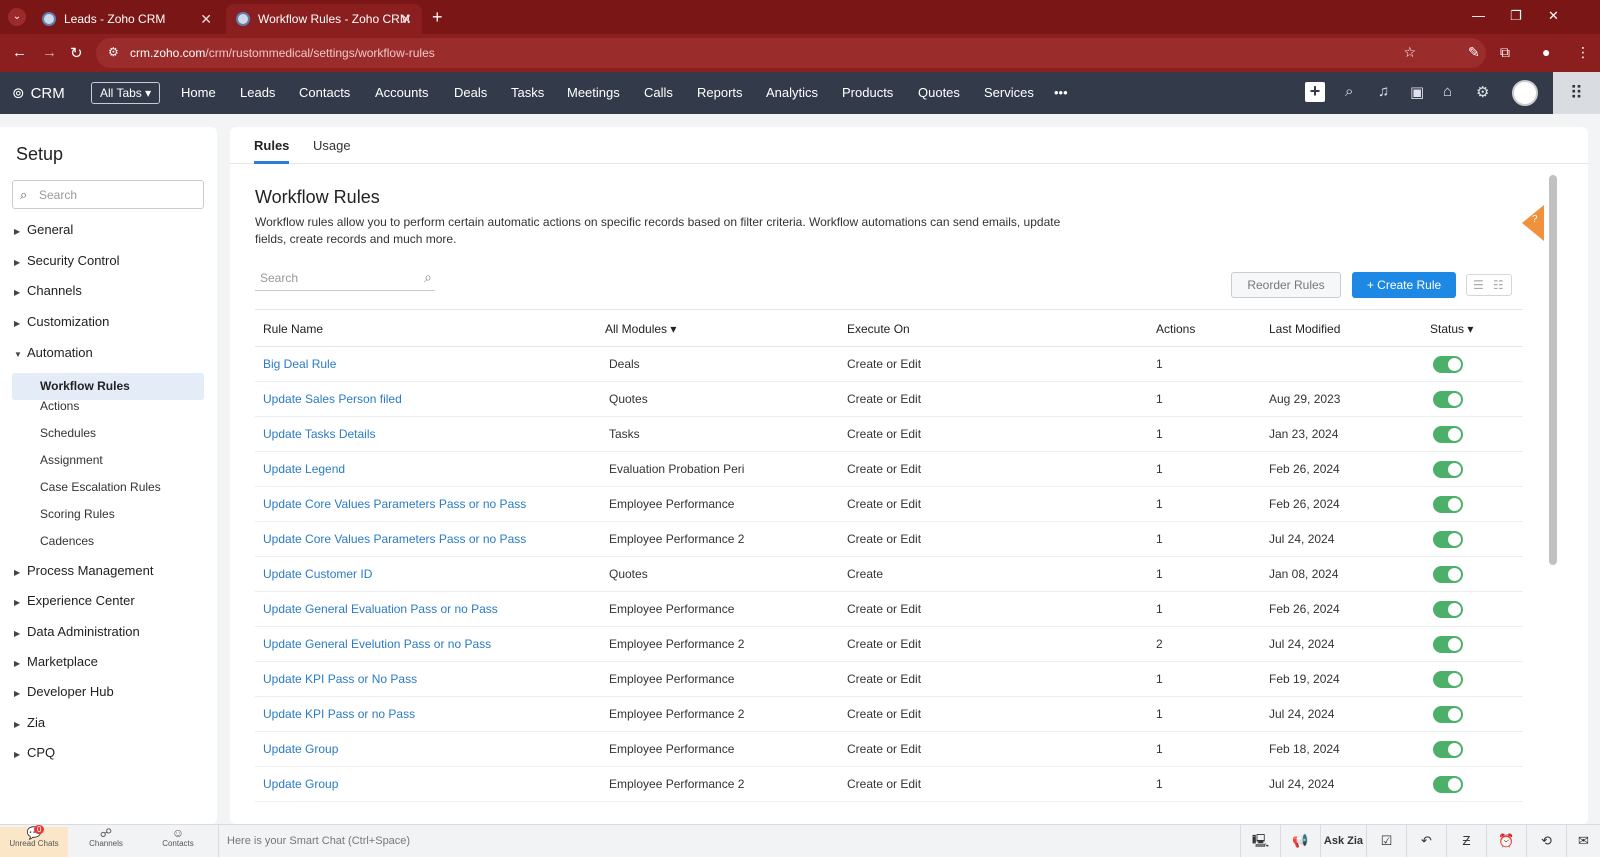 The height and width of the screenshot is (857, 1600). I want to click on recent-icon: ⟲, so click(1546, 841).